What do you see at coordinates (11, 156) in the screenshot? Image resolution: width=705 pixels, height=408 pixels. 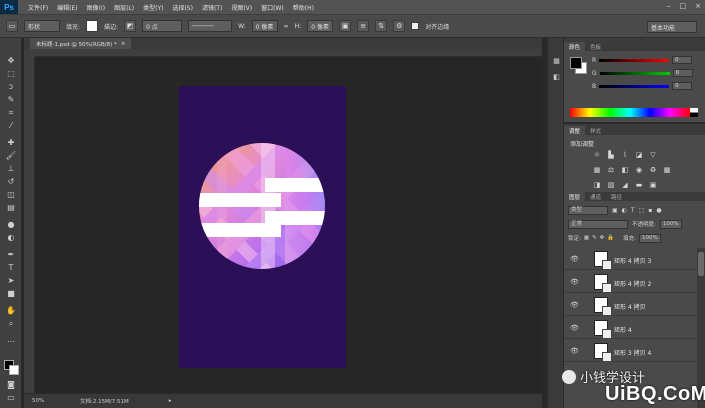 I see `brush-tool-icon: 🖌` at bounding box center [11, 156].